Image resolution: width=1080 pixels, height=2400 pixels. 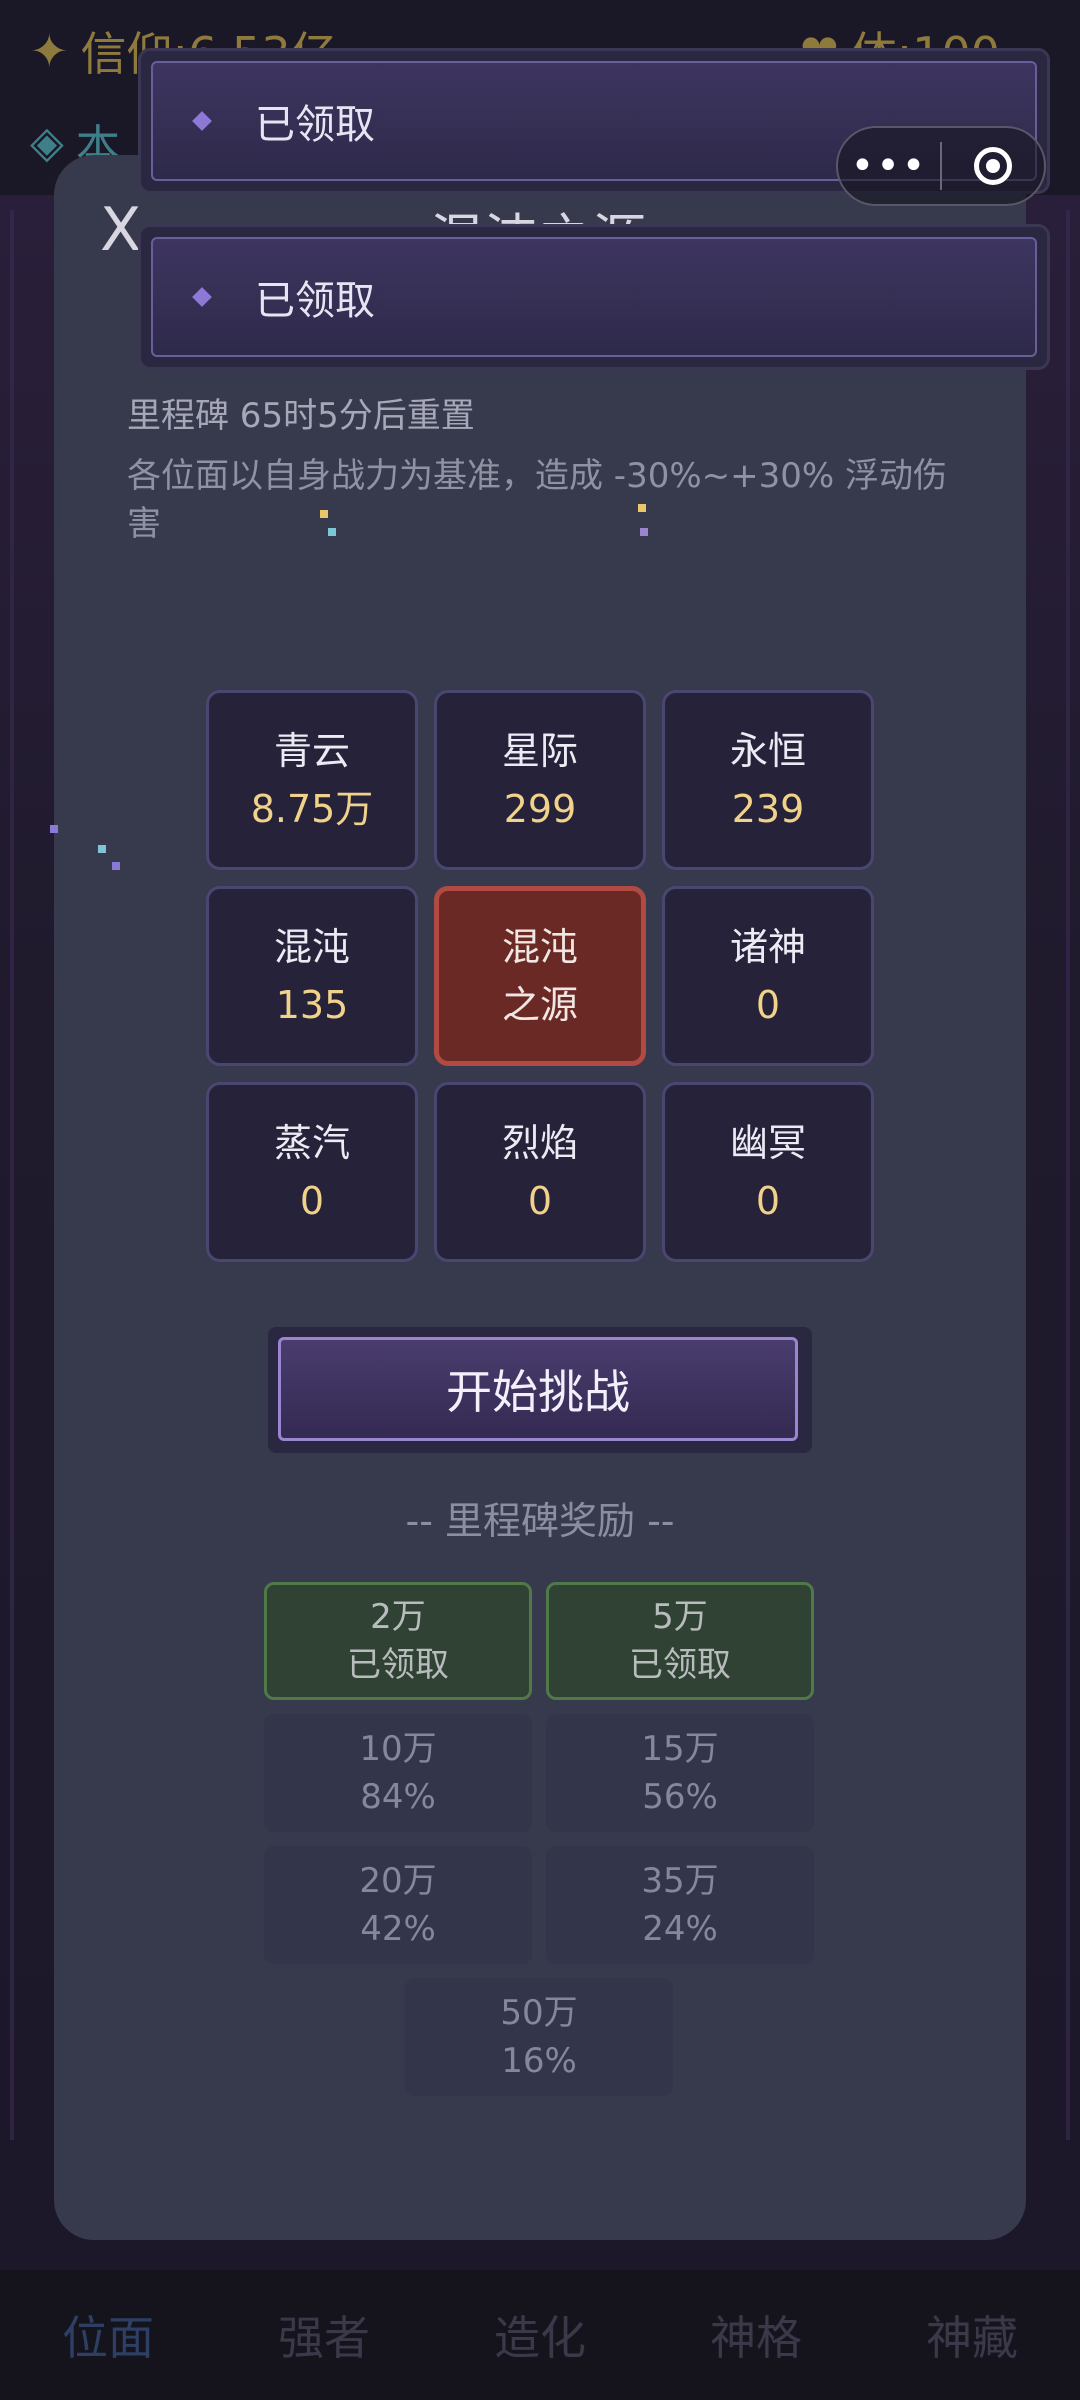 What do you see at coordinates (311, 947) in the screenshot?
I see `plane-name: 混沌` at bounding box center [311, 947].